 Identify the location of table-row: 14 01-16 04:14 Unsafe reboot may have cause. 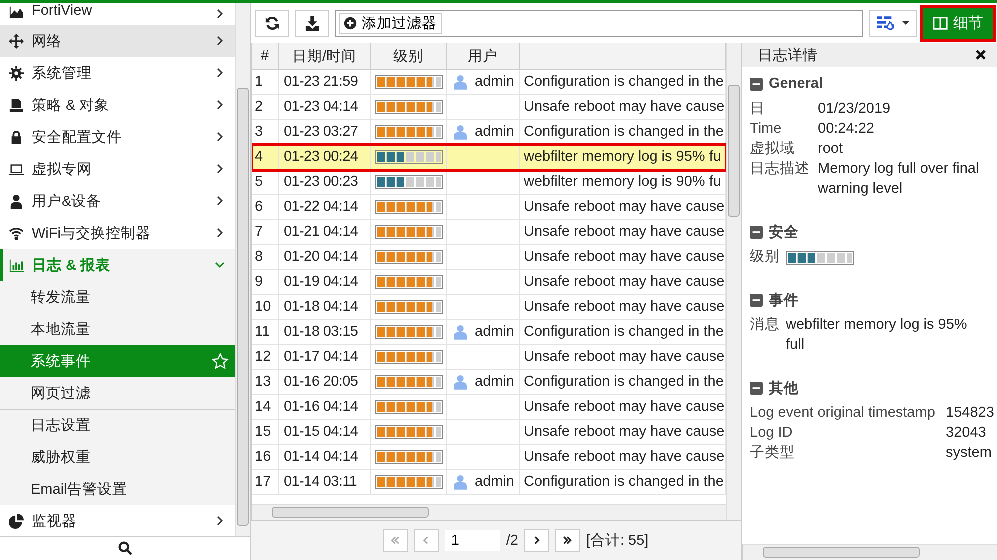
(489, 407).